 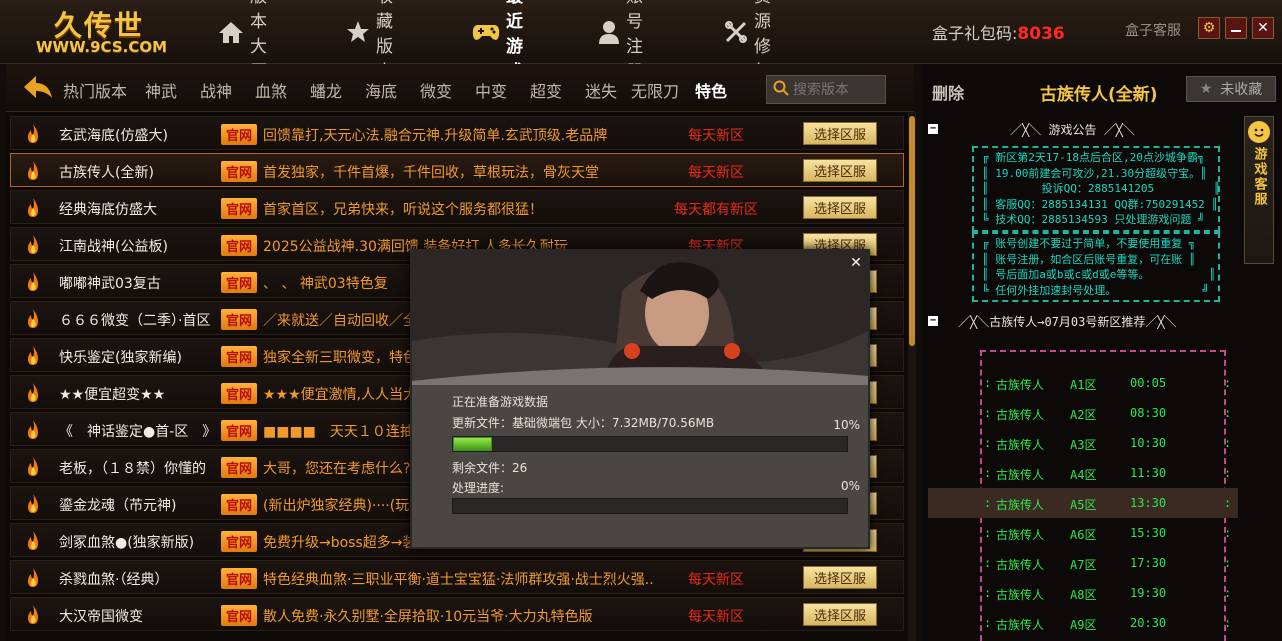 What do you see at coordinates (1148, 623) in the screenshot?
I see `schedule-time: 20:30` at bounding box center [1148, 623].